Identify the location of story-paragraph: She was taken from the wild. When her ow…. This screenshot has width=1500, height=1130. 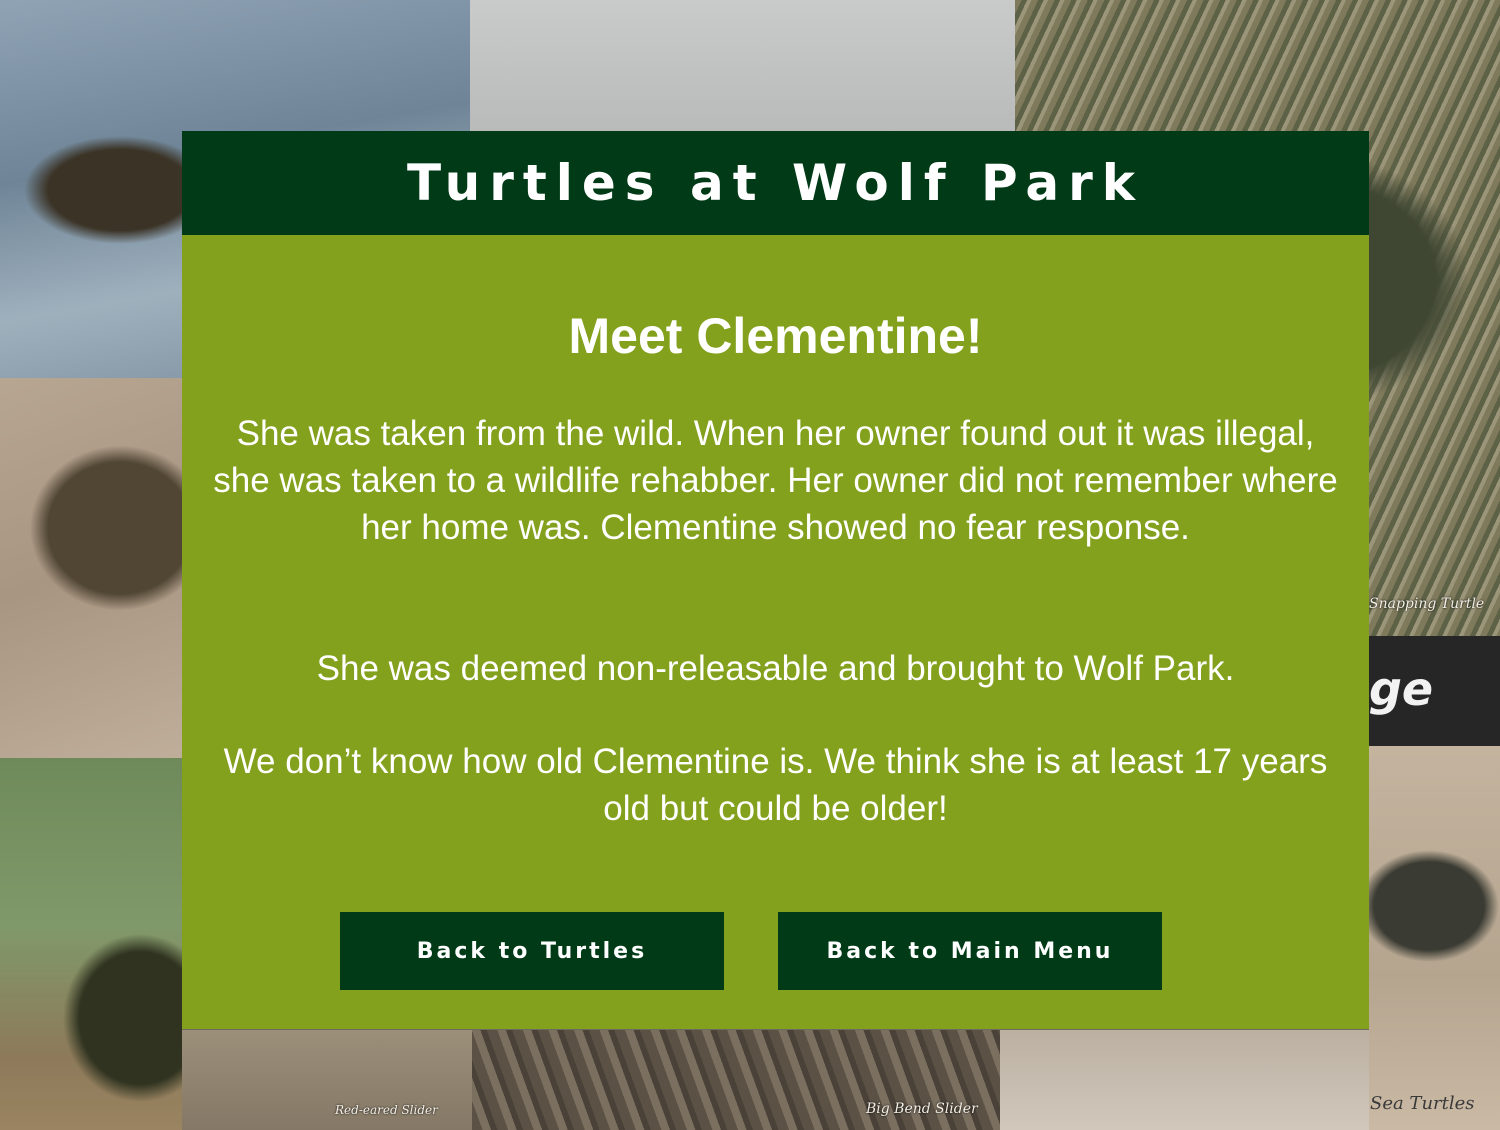
(775, 480).